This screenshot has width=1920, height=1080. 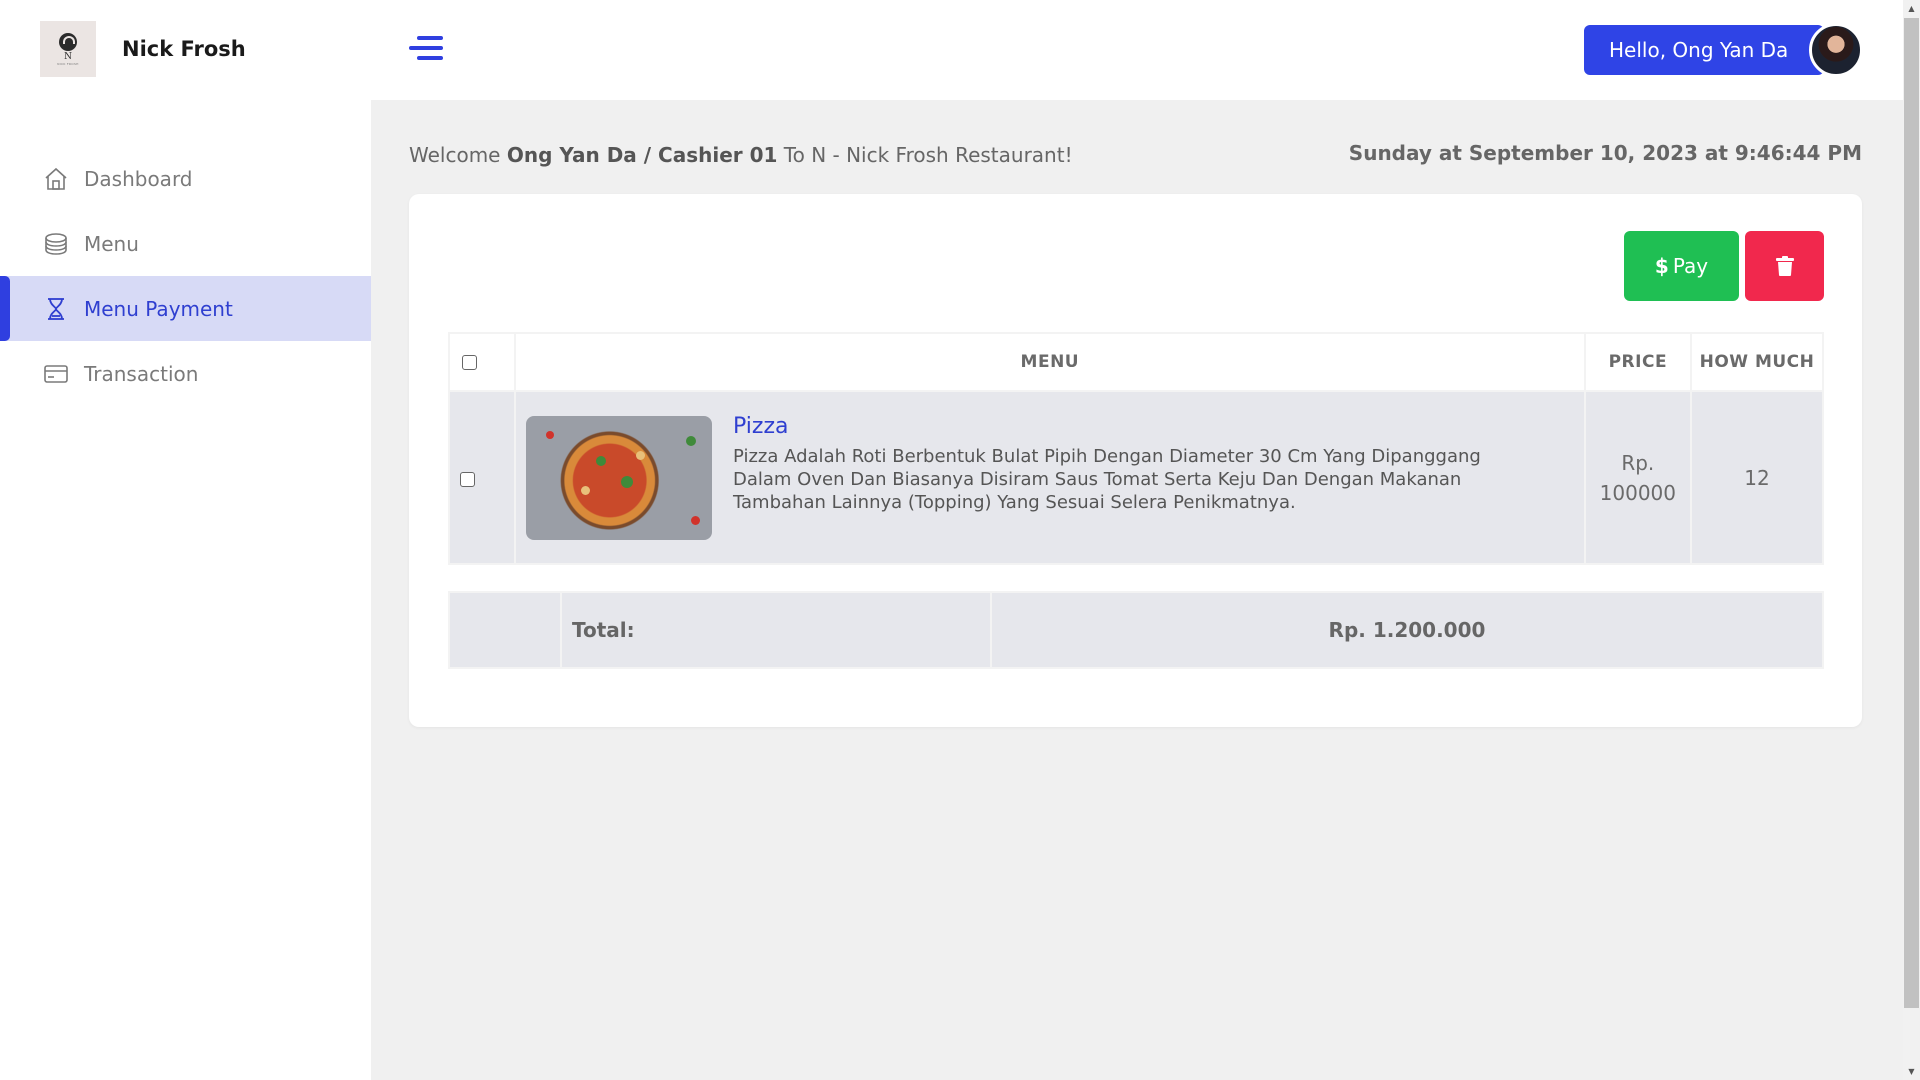 What do you see at coordinates (776, 630) in the screenshot?
I see `total-label: Total:` at bounding box center [776, 630].